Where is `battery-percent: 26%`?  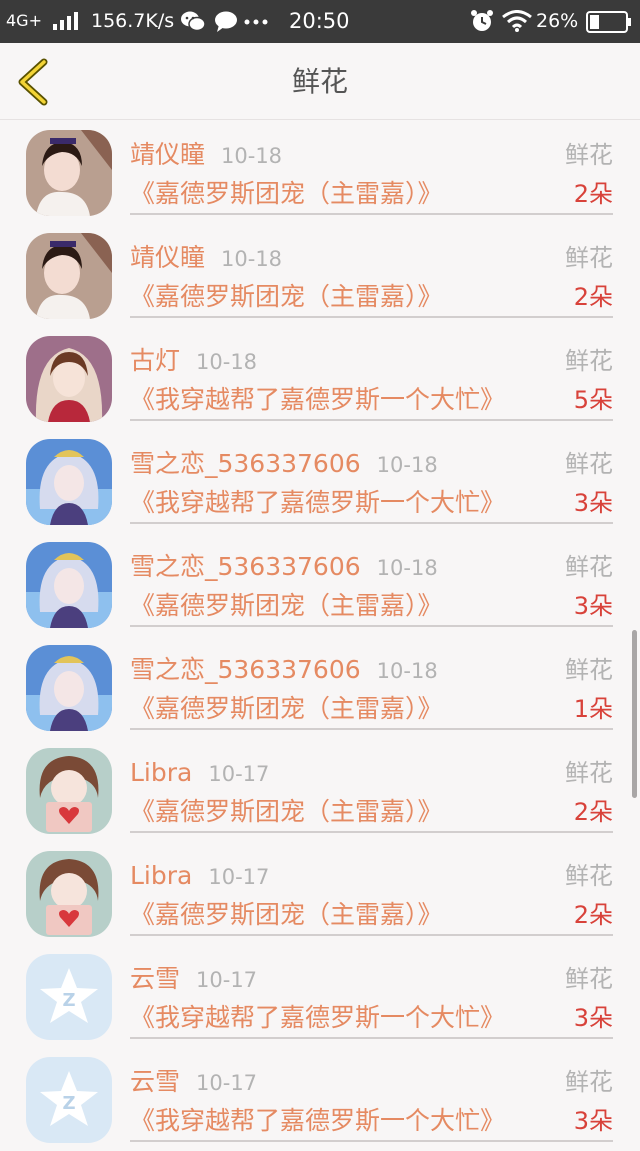
battery-percent: 26% is located at coordinates (557, 21).